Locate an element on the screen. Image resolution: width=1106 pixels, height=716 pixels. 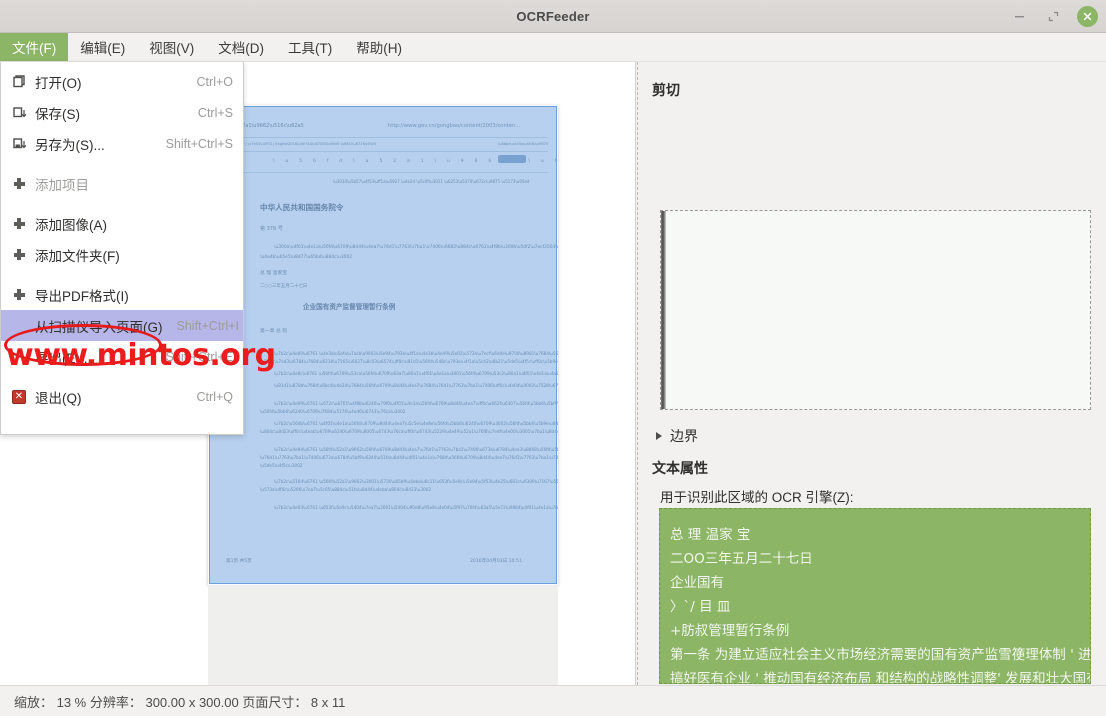
menu-item-label: 保存(S) is located at coordinates (57, 114).